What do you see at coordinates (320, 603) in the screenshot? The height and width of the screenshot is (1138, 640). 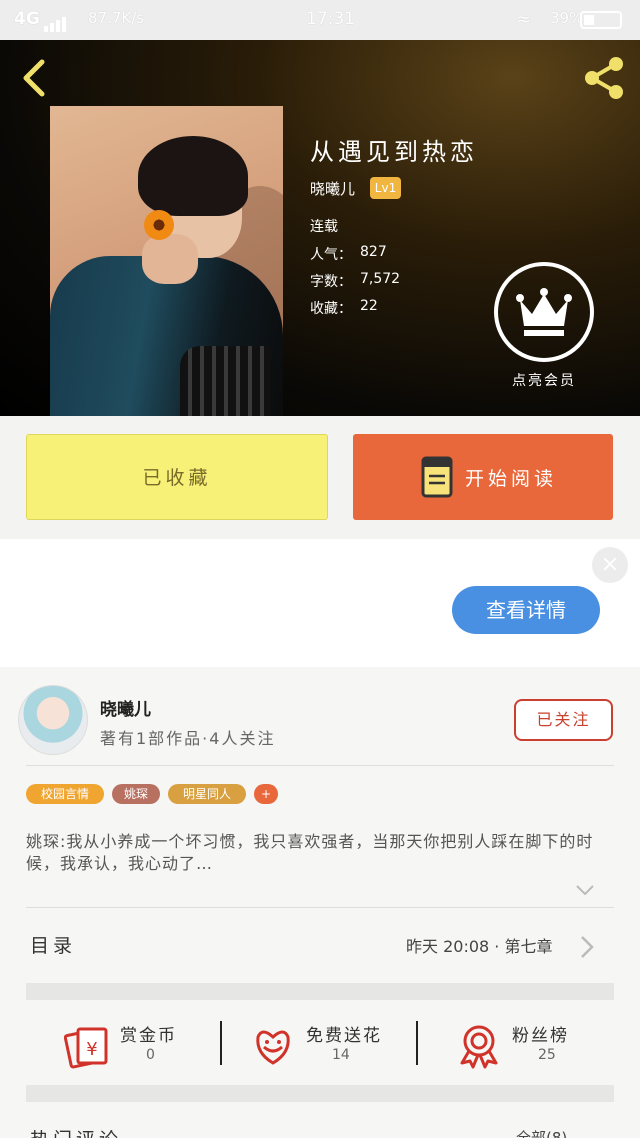 I see `ad-banner: × 查看详情` at bounding box center [320, 603].